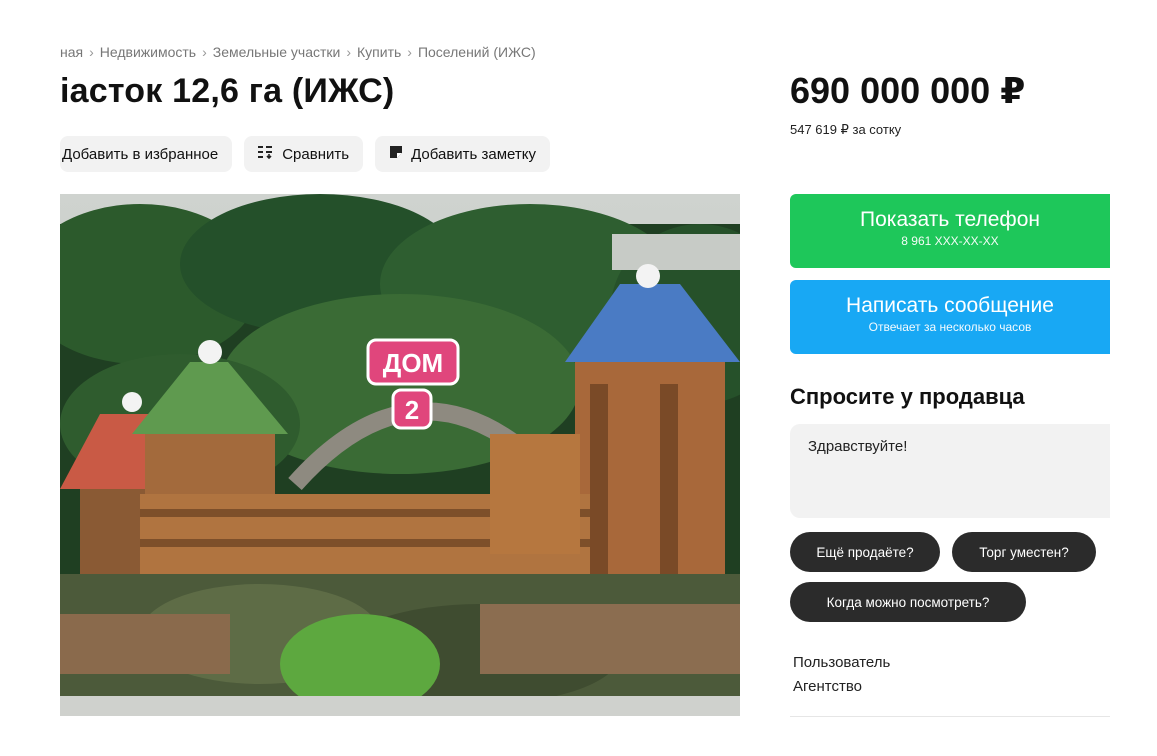 This screenshot has height=756, width=1157. I want to click on show-phone-button: Показать телефон 8 961 XXX-XX-XX, so click(950, 231).